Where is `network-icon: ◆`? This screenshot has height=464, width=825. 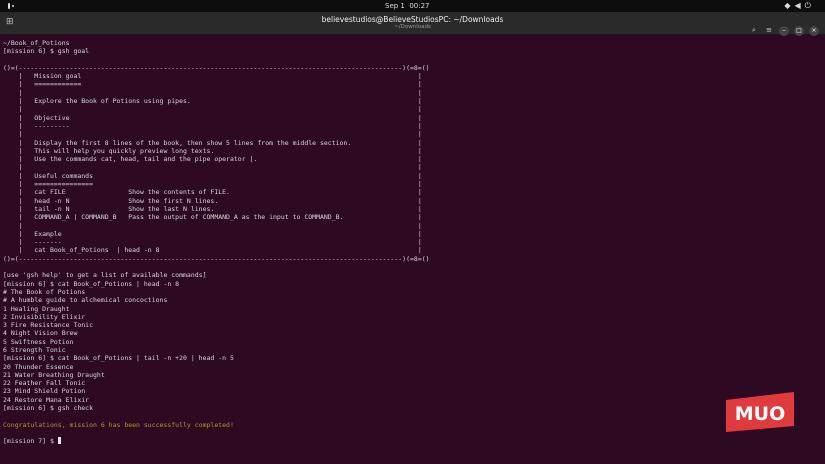 network-icon: ◆ is located at coordinates (789, 5).